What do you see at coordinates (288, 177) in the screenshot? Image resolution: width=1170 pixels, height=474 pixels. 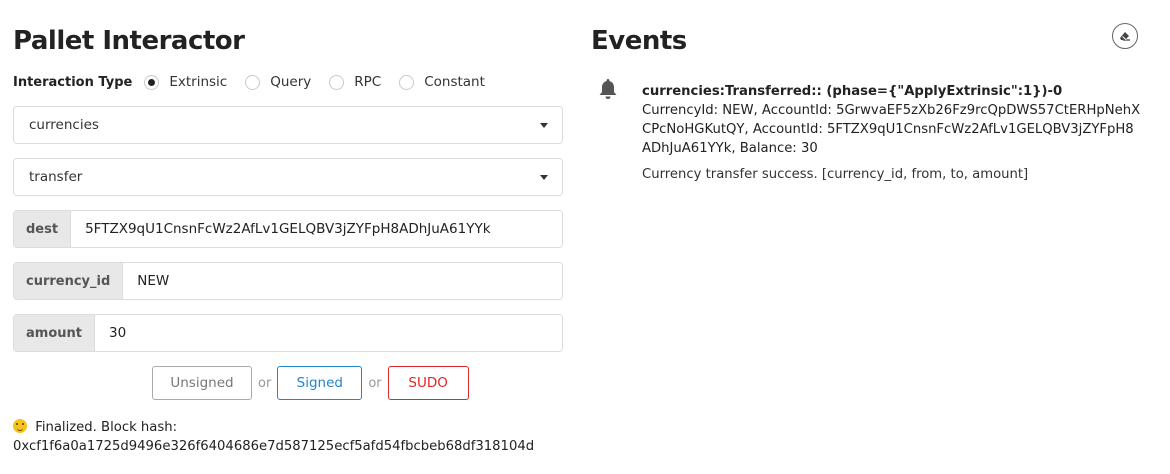 I see `callable-dropdown: transfer` at bounding box center [288, 177].